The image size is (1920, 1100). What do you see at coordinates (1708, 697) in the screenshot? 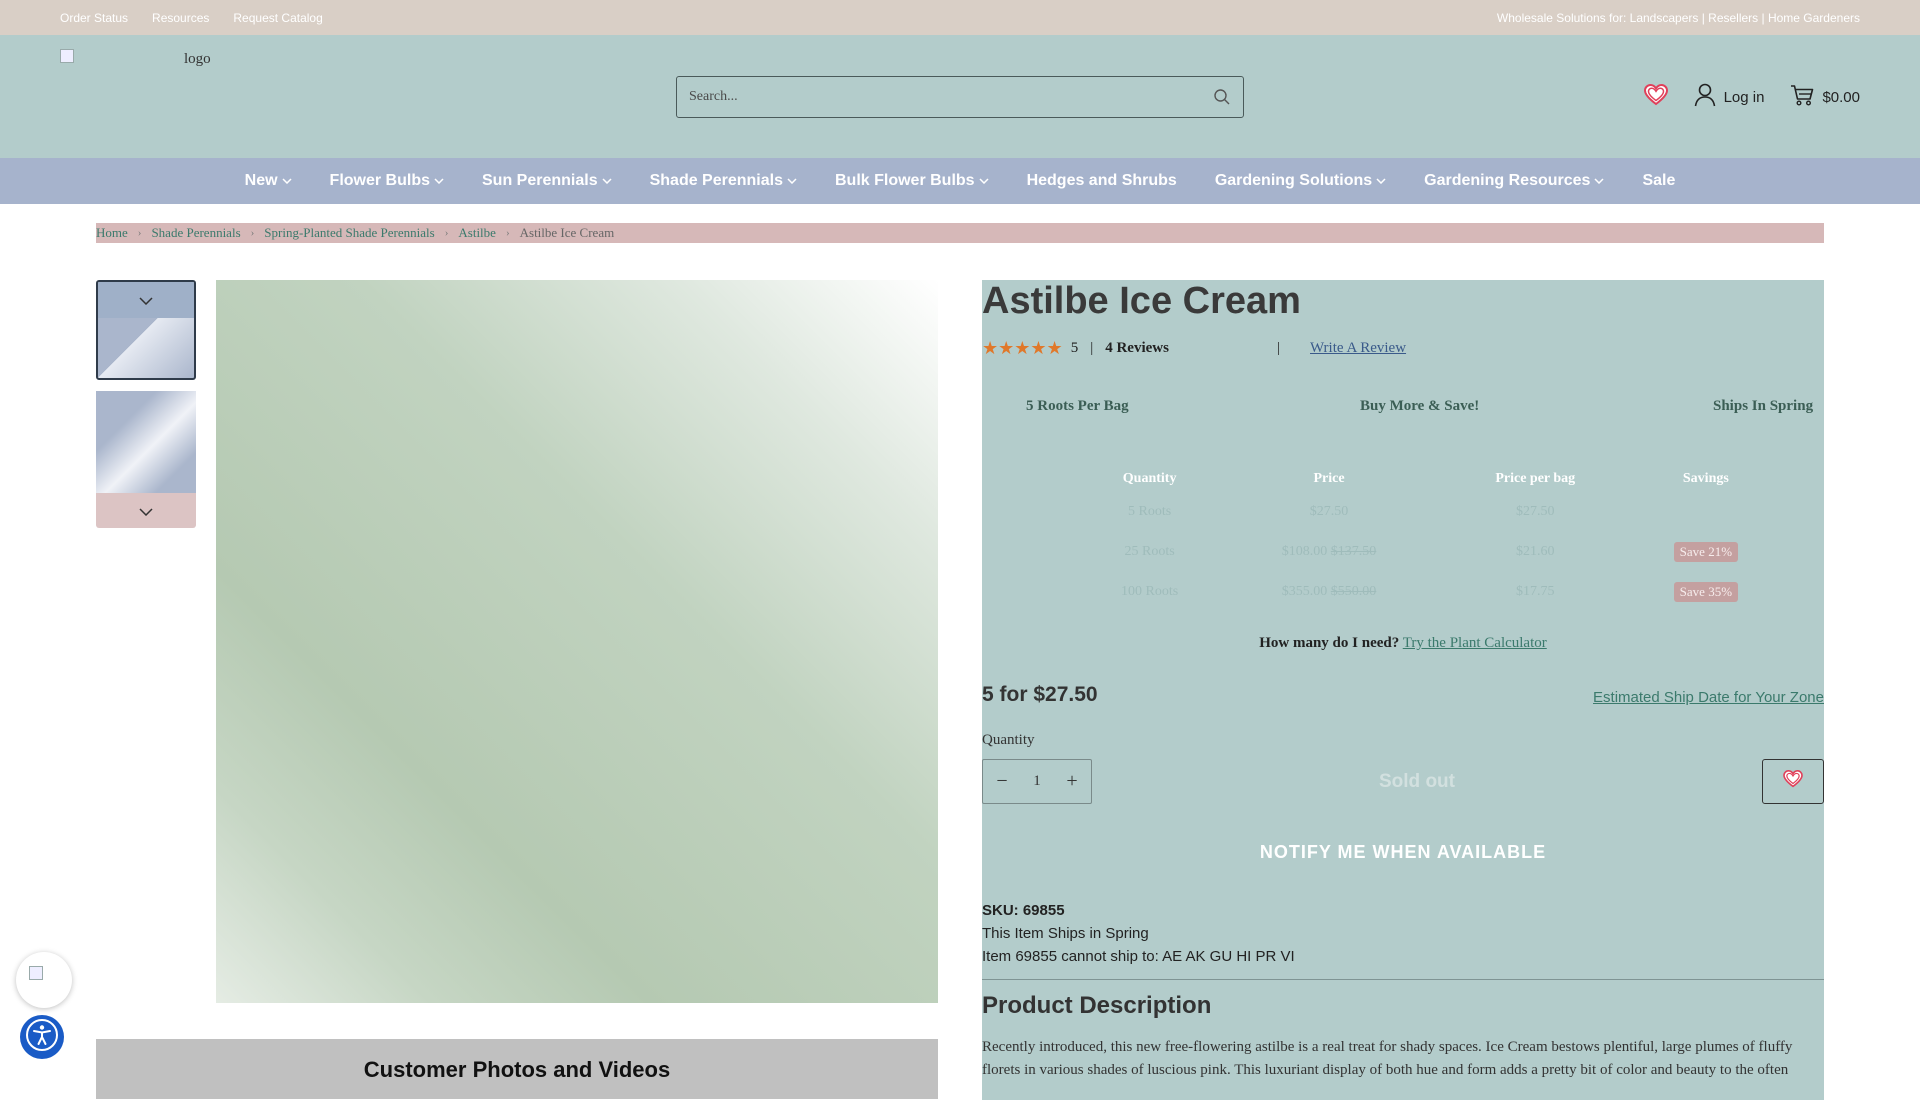
I see `ship-date-link: Estimated Ship Date for Your Zone` at bounding box center [1708, 697].